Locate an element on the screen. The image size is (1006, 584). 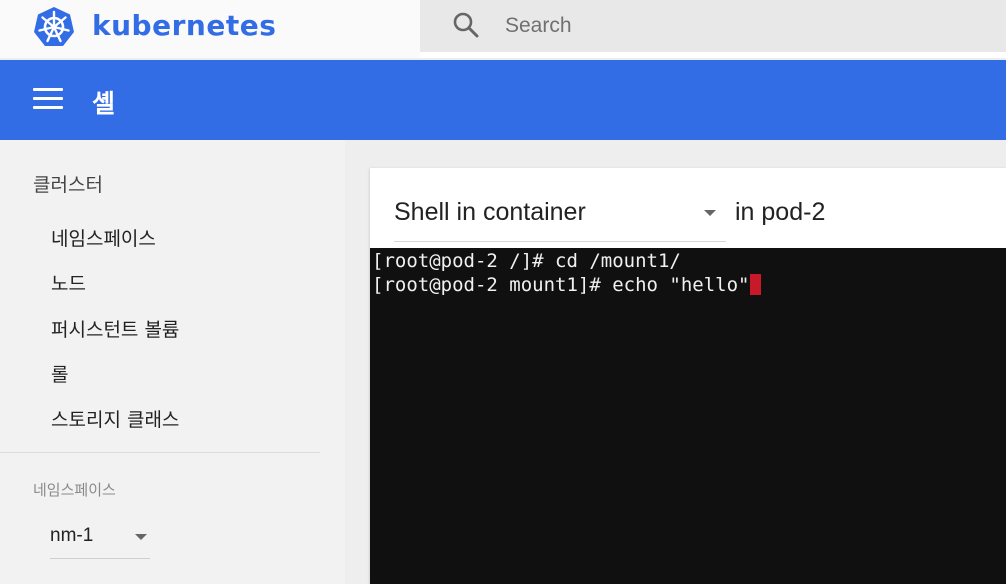
sidebar-item-storage-classes: 스토리지 클래스 is located at coordinates (115, 418).